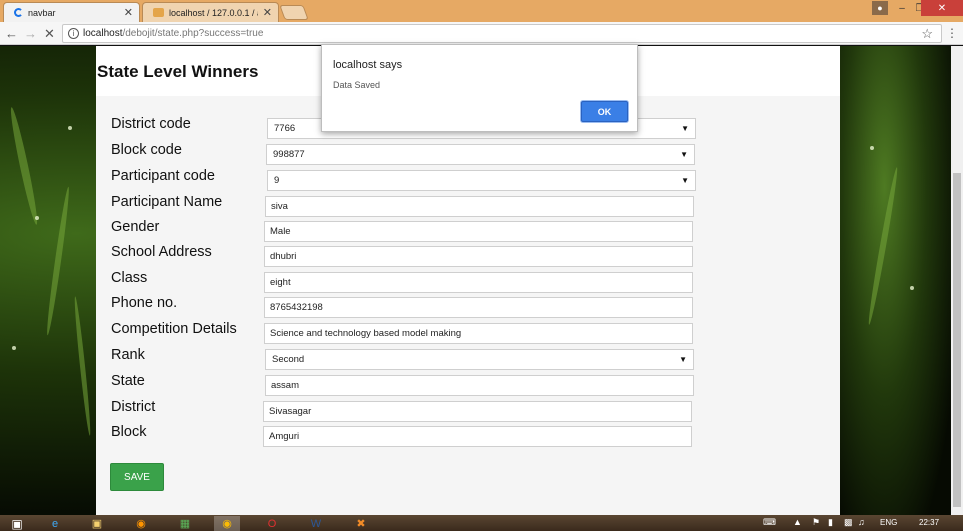 The height and width of the screenshot is (531, 963). I want to click on file-explorer-icon: ▣, so click(97, 523).